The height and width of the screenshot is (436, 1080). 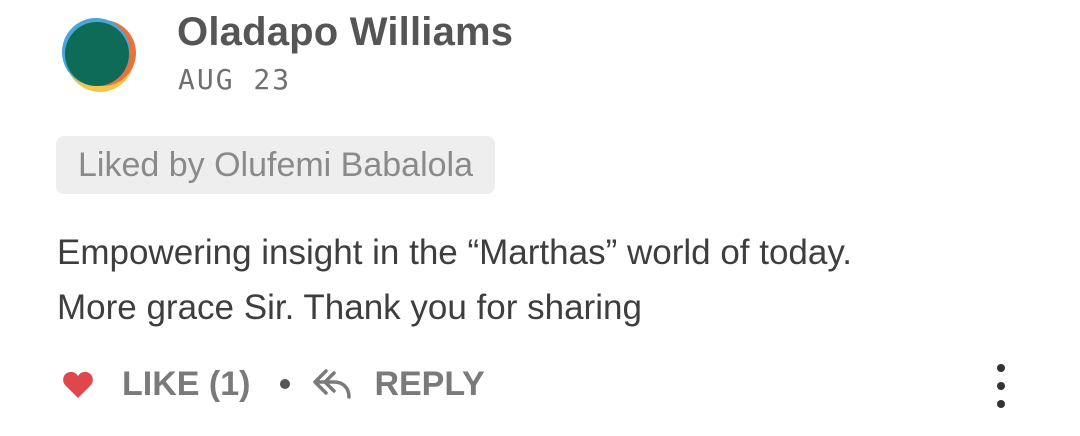 I want to click on reply-button: REPLY, so click(x=398, y=384).